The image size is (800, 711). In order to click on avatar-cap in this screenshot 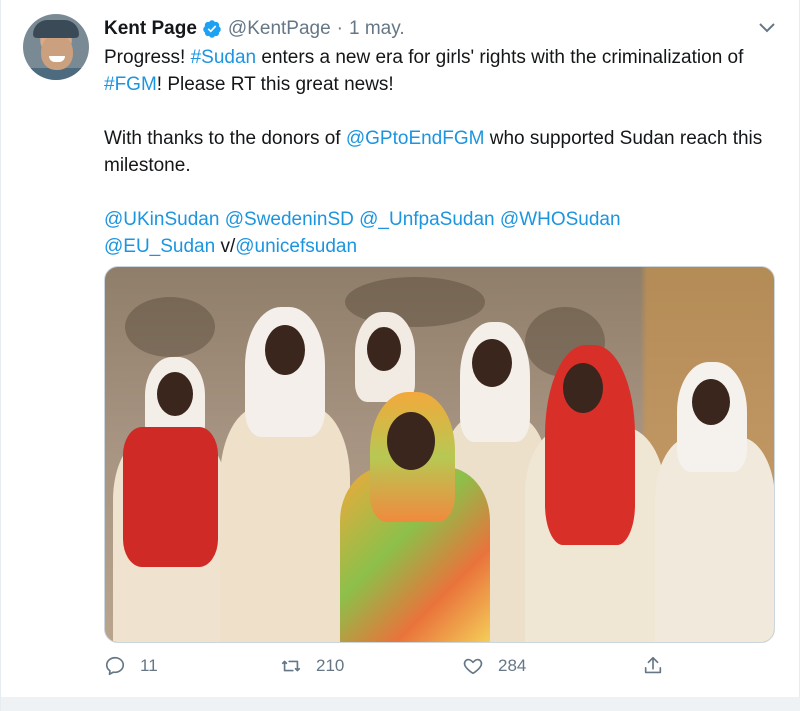, I will do `click(56, 29)`.